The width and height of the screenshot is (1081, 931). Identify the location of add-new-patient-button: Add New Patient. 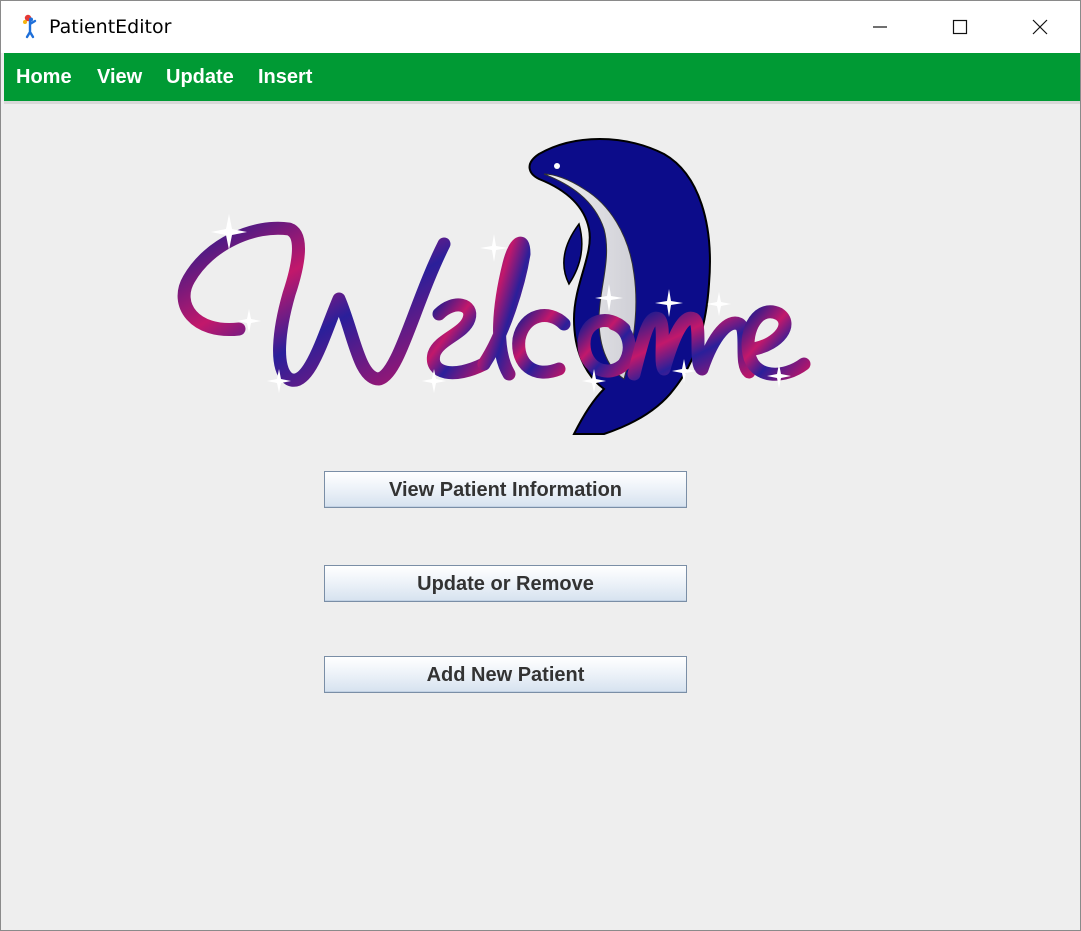
(505, 674).